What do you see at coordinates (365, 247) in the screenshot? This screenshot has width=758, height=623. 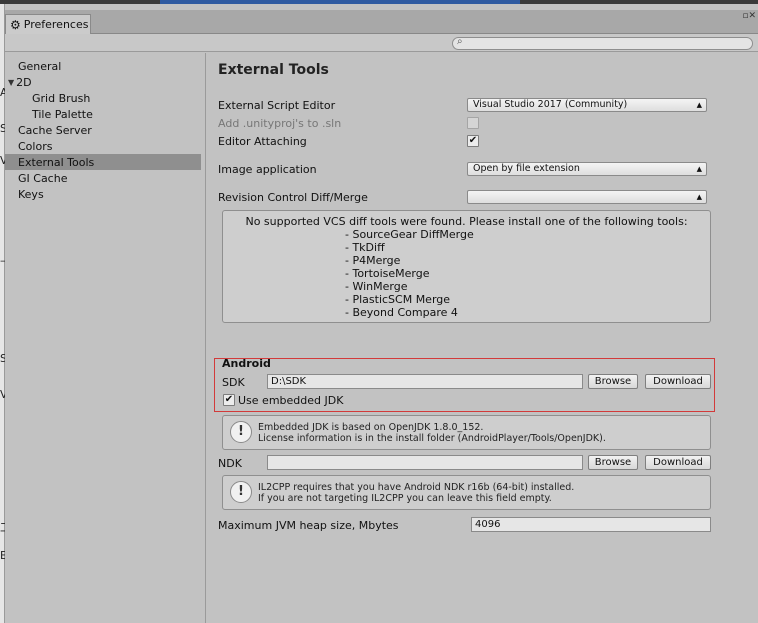 I see `list-item: - TkDiff` at bounding box center [365, 247].